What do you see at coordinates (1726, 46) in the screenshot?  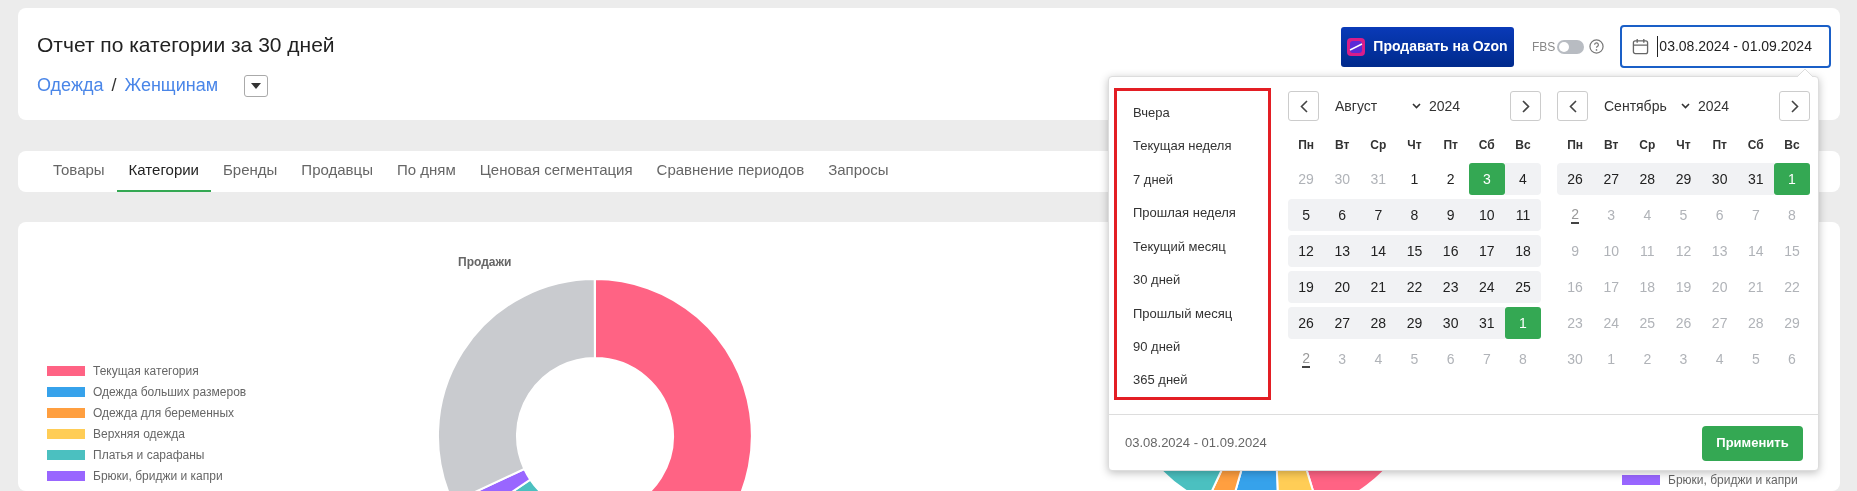 I see `date-range-field: 03.08.2024 - 01.09.2024` at bounding box center [1726, 46].